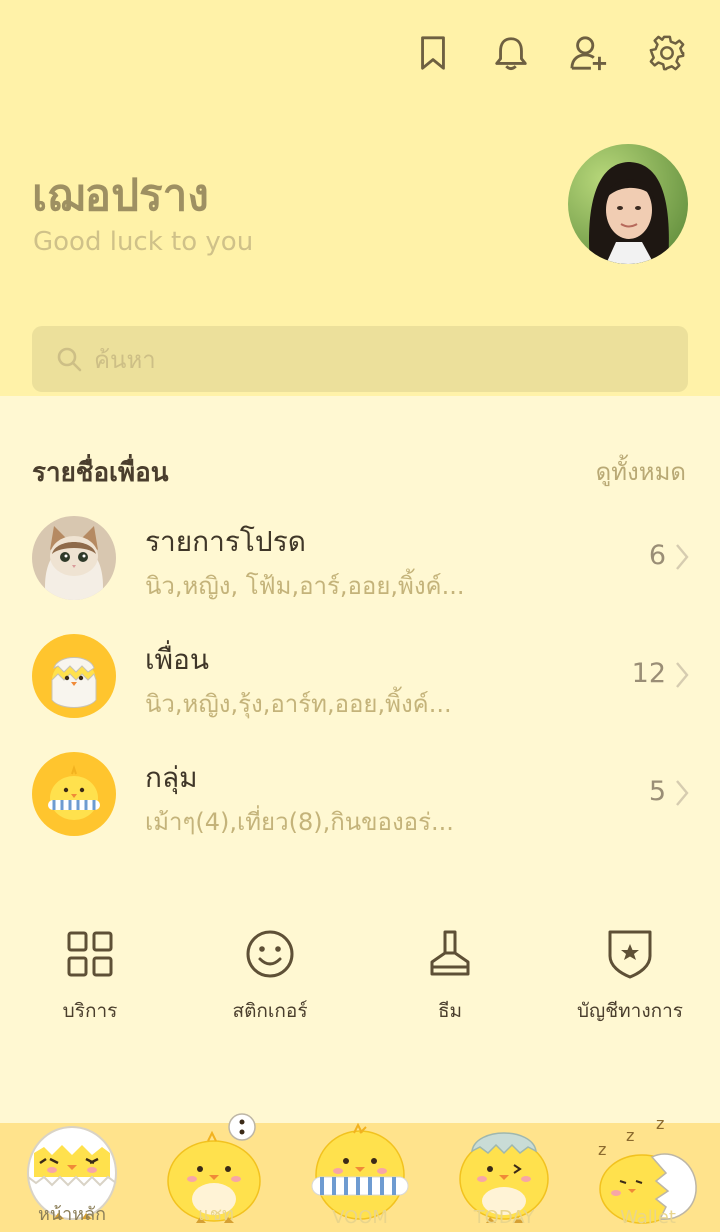  Describe the element at coordinates (648, 1173) in the screenshot. I see `tab-wallet: z z z Wallet` at that location.